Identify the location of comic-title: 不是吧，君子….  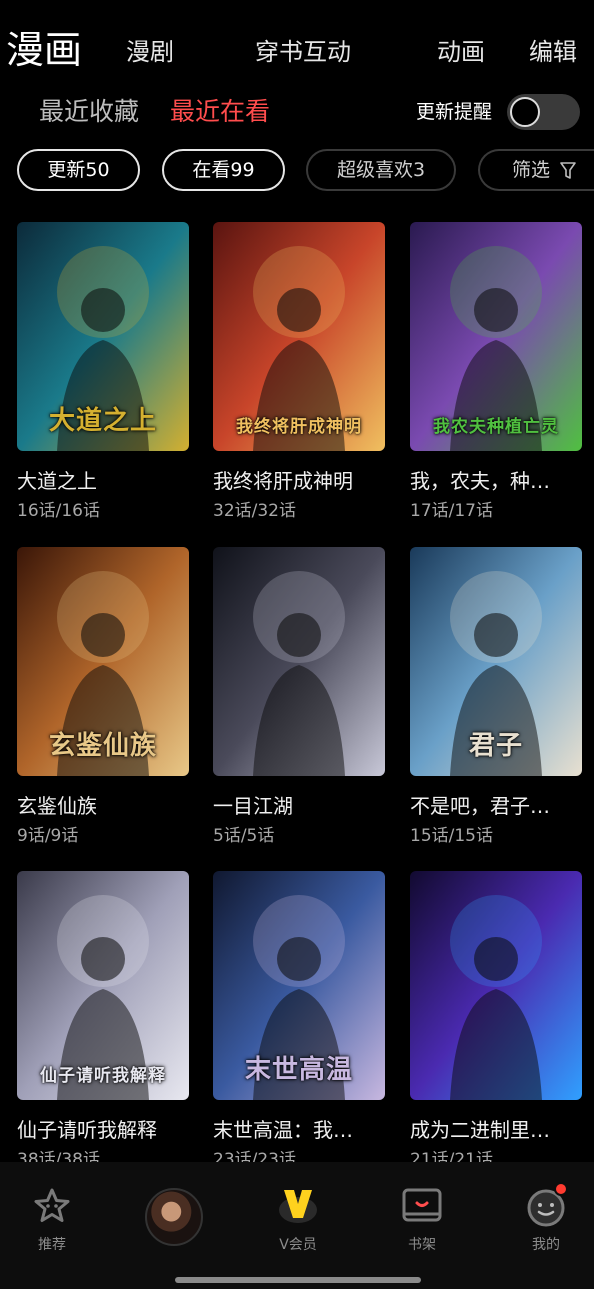
(496, 806).